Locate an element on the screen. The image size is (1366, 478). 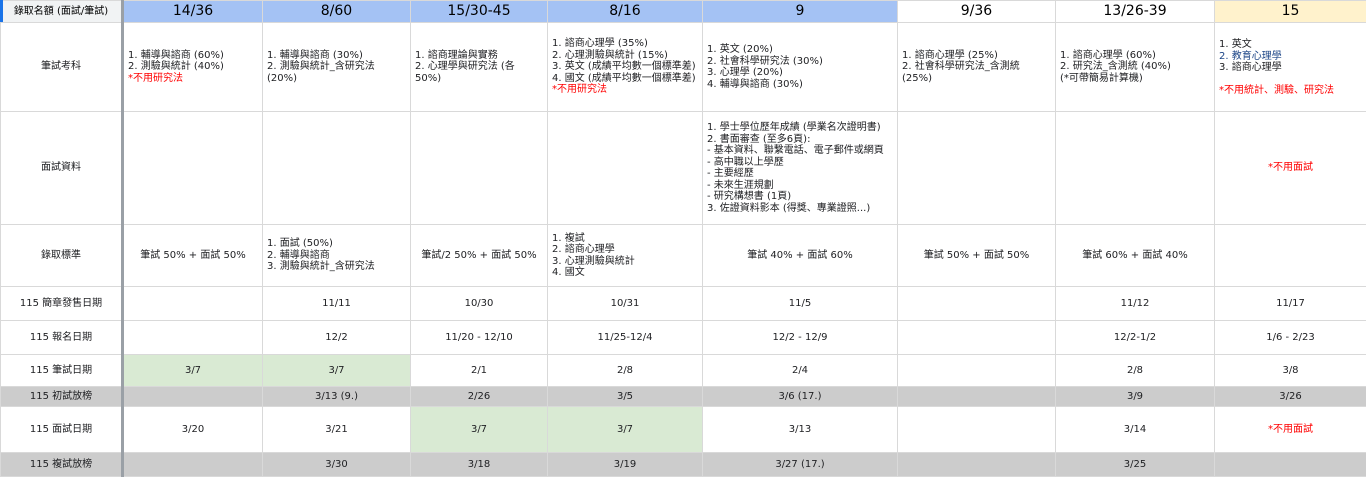
first-list-cell: 3/26 is located at coordinates (1290, 396).